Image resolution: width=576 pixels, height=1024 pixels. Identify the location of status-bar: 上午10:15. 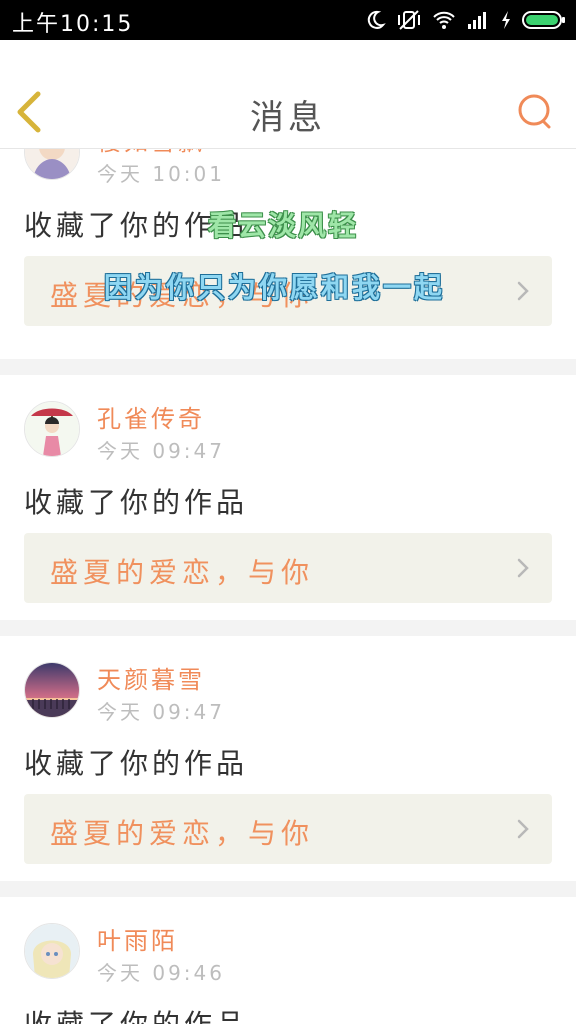
(288, 20).